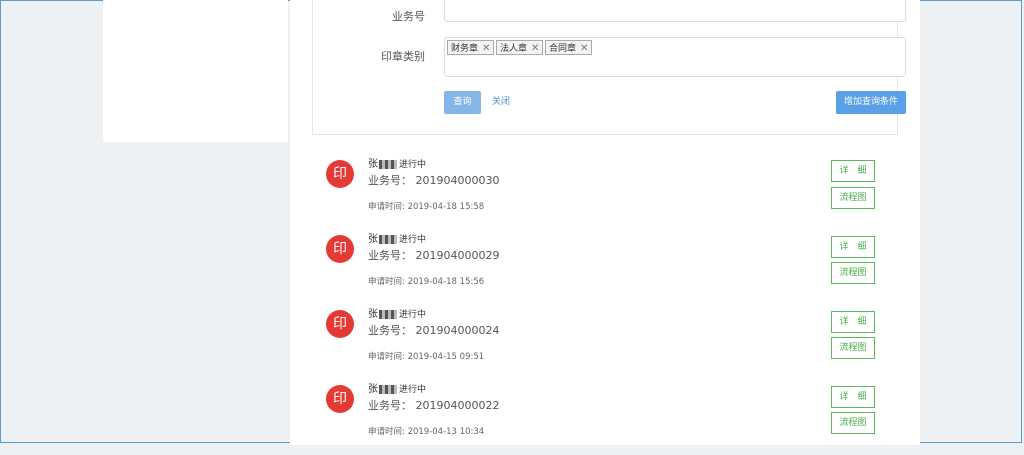 The height and width of the screenshot is (455, 1024). Describe the element at coordinates (501, 102) in the screenshot. I see `close-link: 关闭` at that location.